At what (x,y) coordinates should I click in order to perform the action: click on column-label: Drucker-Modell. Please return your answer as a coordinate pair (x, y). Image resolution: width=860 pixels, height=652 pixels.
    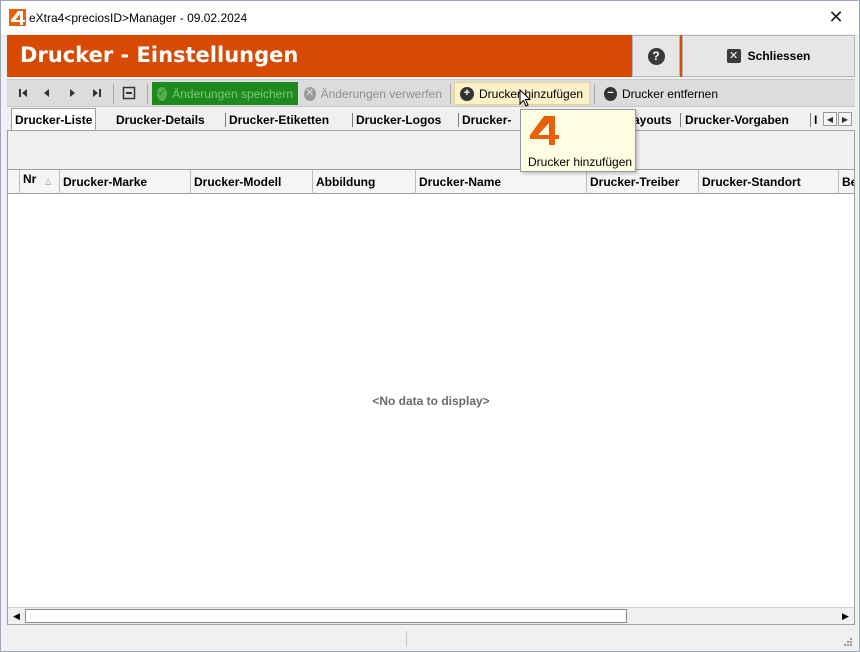
    Looking at the image, I should click on (238, 182).